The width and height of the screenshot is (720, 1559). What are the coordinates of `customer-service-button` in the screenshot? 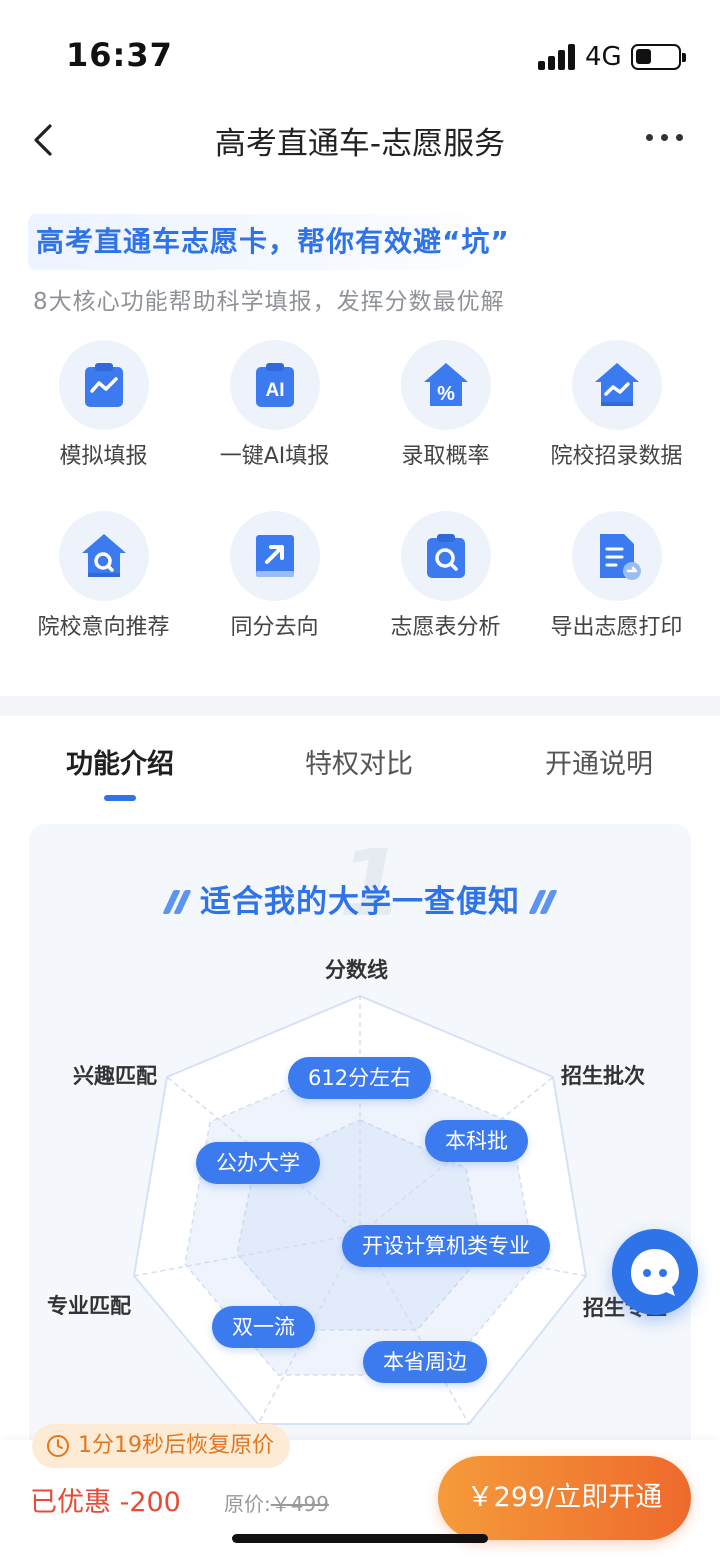 It's located at (655, 1272).